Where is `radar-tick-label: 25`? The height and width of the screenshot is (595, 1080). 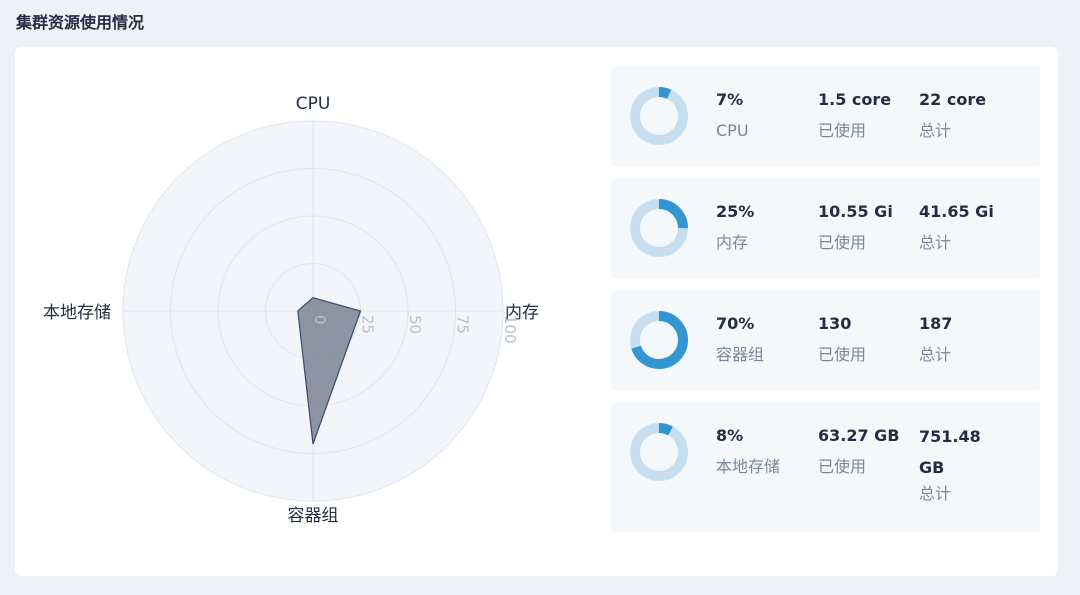 radar-tick-label: 25 is located at coordinates (368, 324).